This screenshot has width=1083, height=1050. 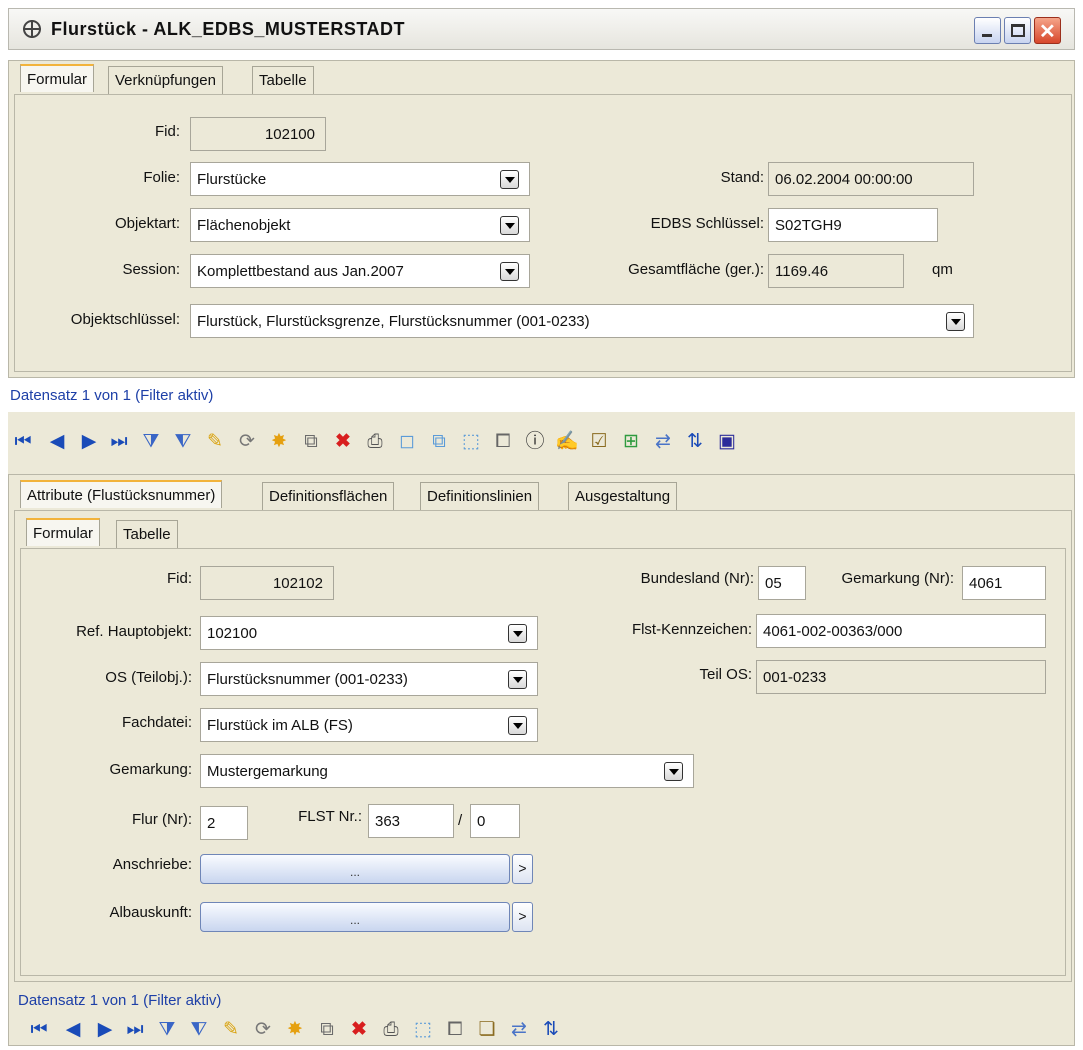 I want to click on tab-ausgestaltung: Ausgestaltung, so click(x=623, y=496).